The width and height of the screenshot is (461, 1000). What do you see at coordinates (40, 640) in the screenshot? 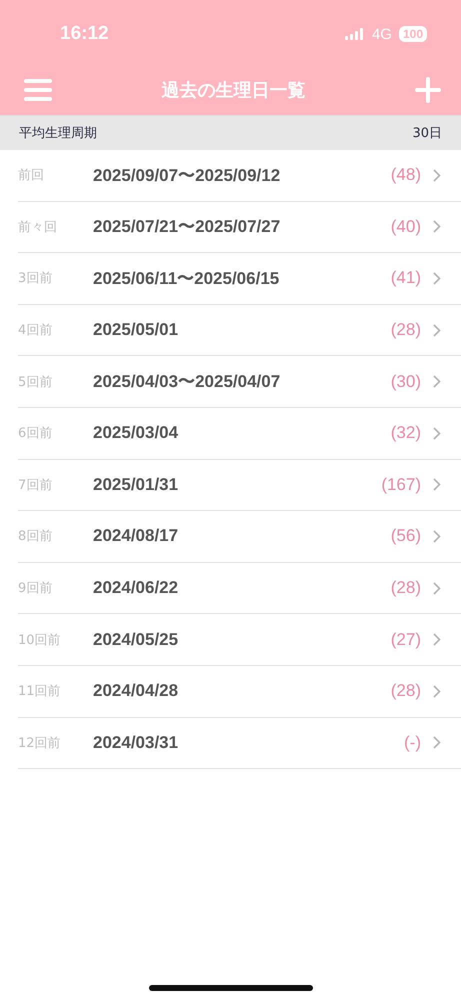
I see `period-label: 10回前` at bounding box center [40, 640].